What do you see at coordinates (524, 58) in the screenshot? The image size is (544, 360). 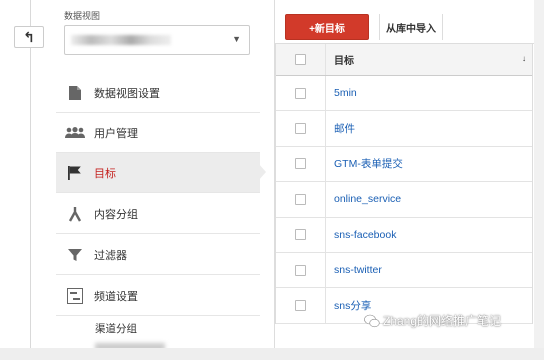 I see `sort-arrow-icon: ↓` at bounding box center [524, 58].